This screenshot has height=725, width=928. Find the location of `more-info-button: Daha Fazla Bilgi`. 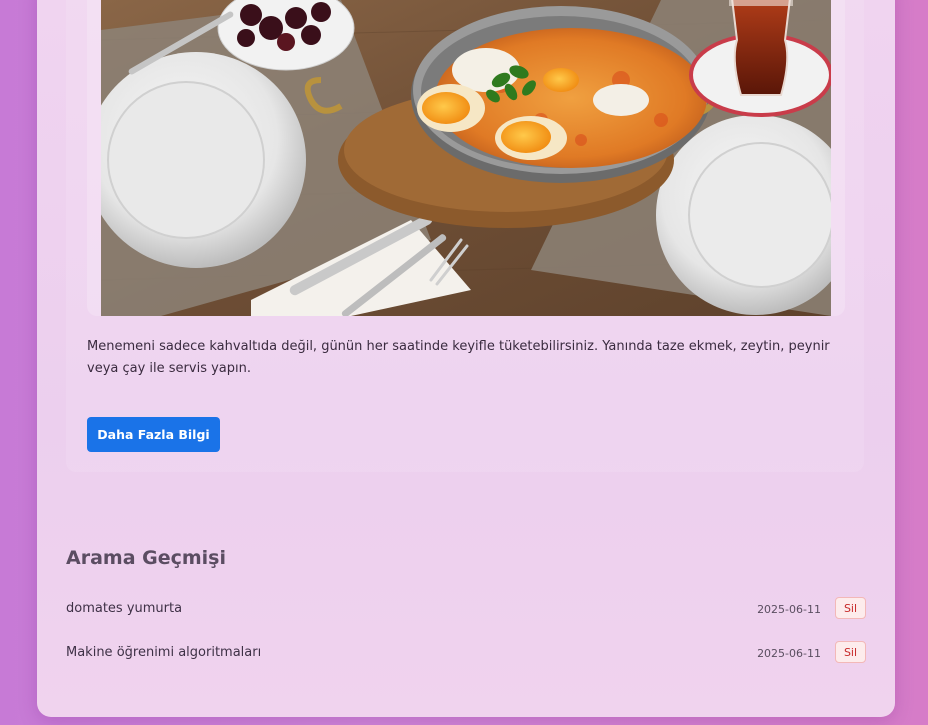

more-info-button: Daha Fazla Bilgi is located at coordinates (153, 434).